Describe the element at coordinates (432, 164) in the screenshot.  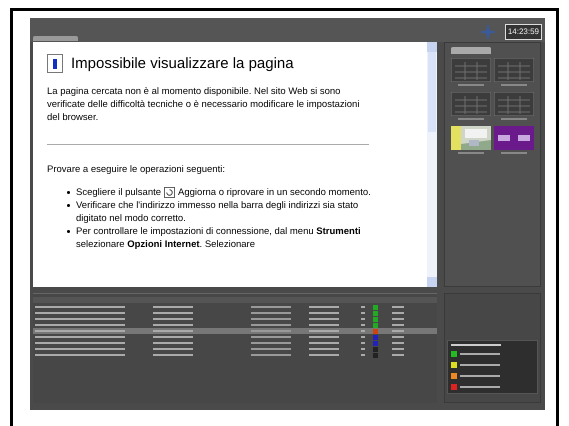
I see `scrollbar` at that location.